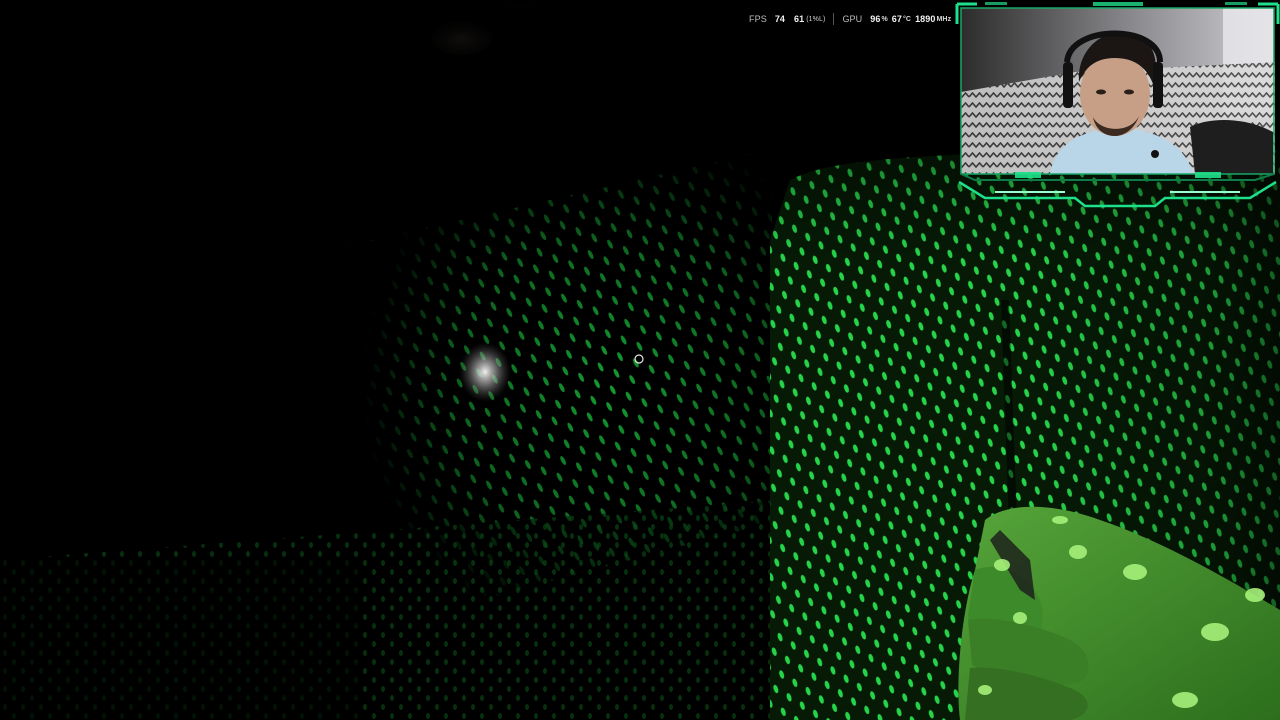  I want to click on performance-overlay: FPS 74 61 (1%L) GPU 96 % 67 °C 1890 MHz, so click(852, 19).